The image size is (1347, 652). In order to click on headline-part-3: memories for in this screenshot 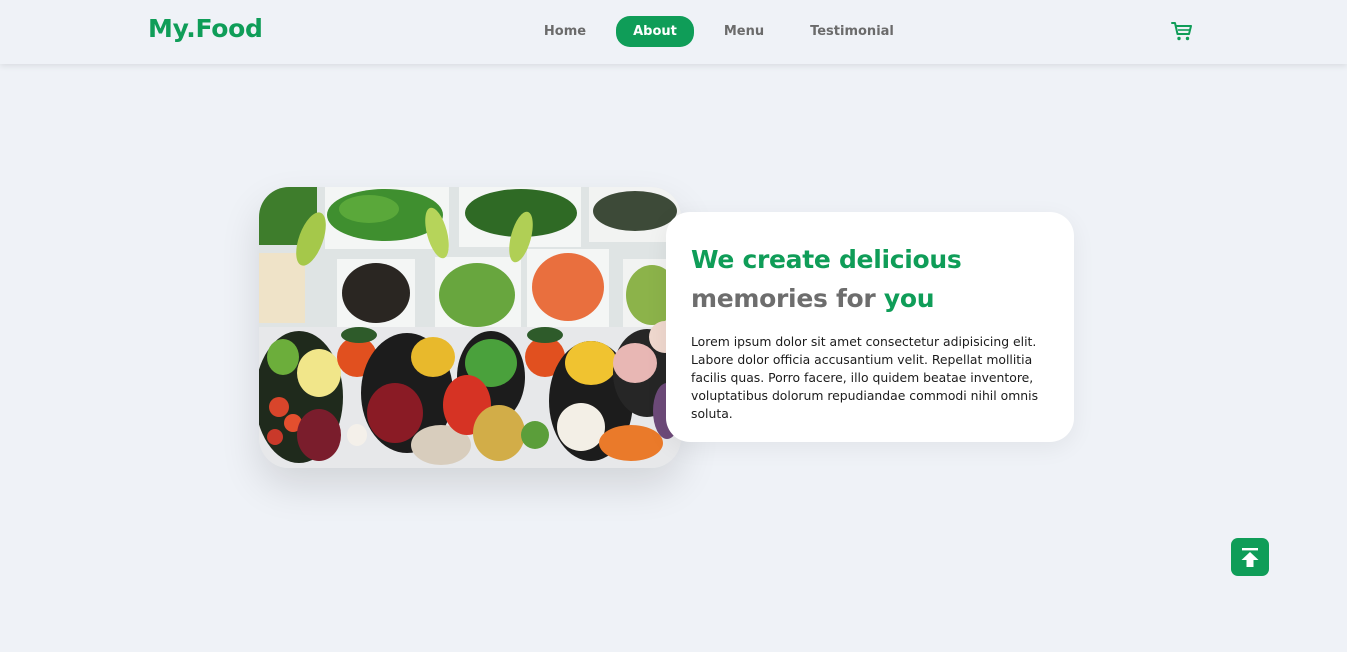, I will do `click(787, 298)`.